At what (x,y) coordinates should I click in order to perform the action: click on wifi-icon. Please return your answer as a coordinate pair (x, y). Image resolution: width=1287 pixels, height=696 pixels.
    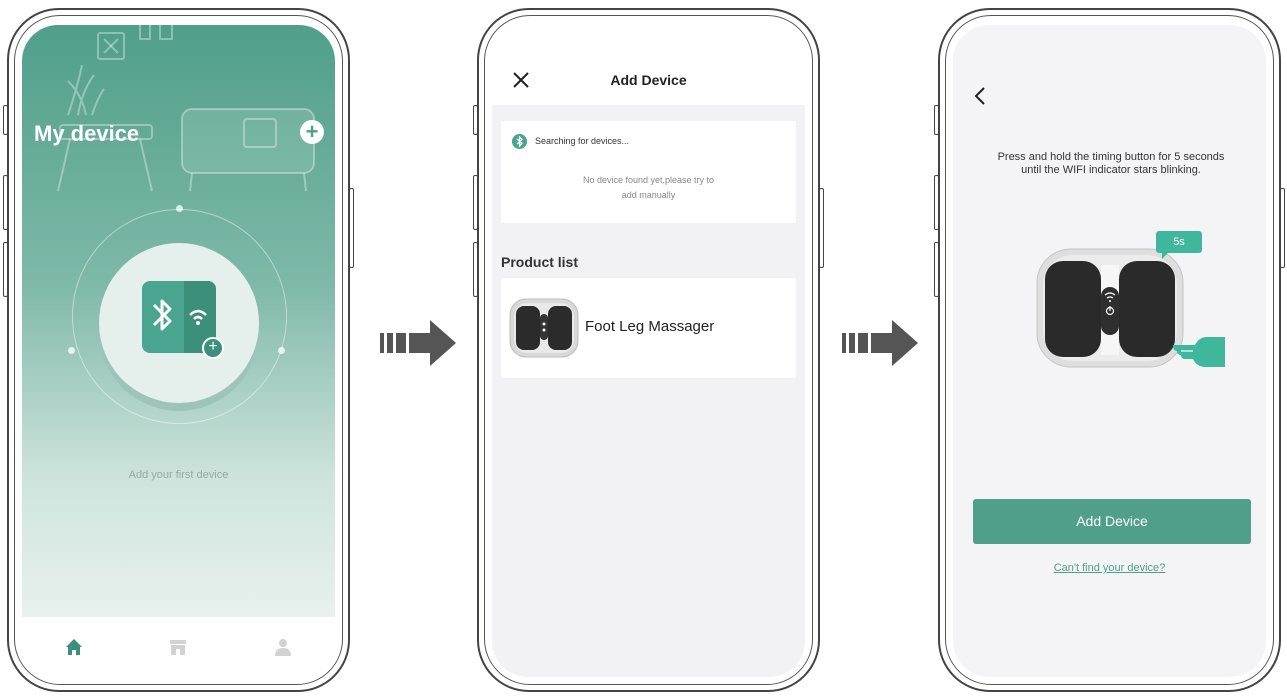
    Looking at the image, I should click on (198, 317).